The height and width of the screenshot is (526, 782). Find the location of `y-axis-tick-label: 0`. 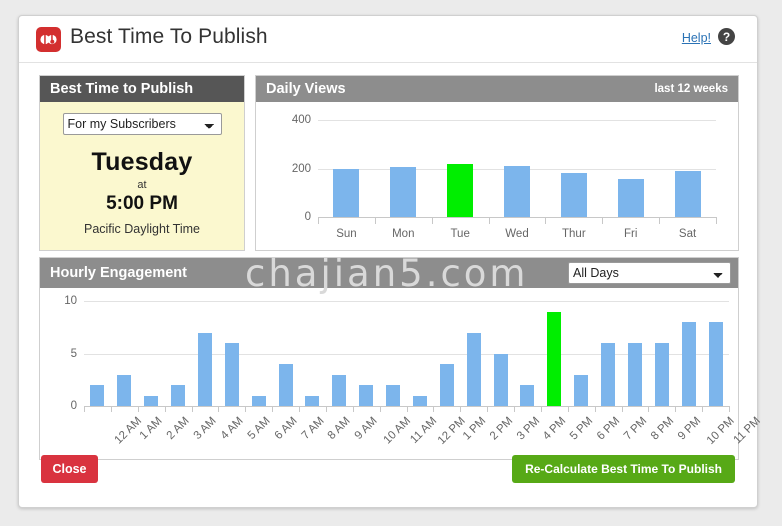

y-axis-tick-label: 0 is located at coordinates (307, 217).